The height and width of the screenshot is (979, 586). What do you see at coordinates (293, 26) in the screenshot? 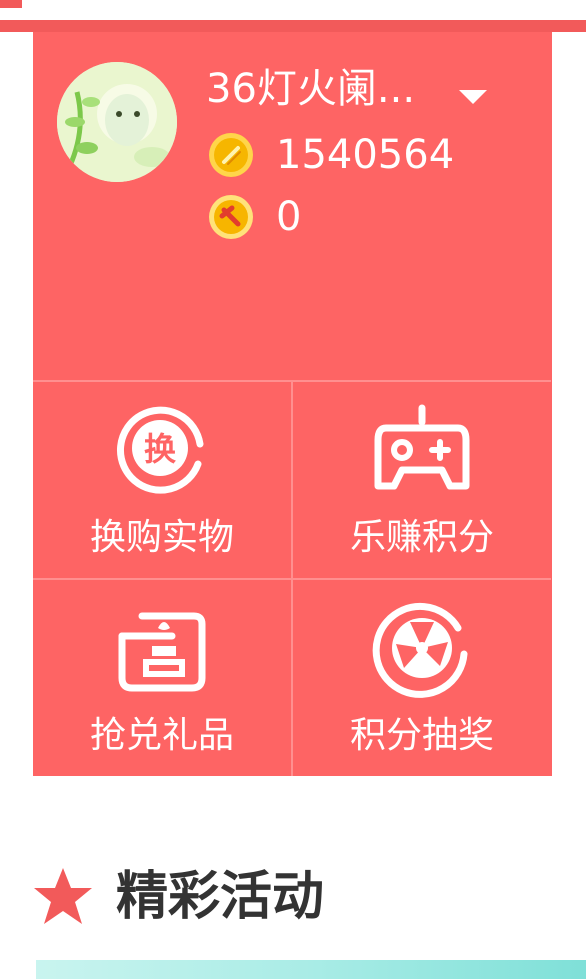
I see `top-accent-line` at bounding box center [293, 26].